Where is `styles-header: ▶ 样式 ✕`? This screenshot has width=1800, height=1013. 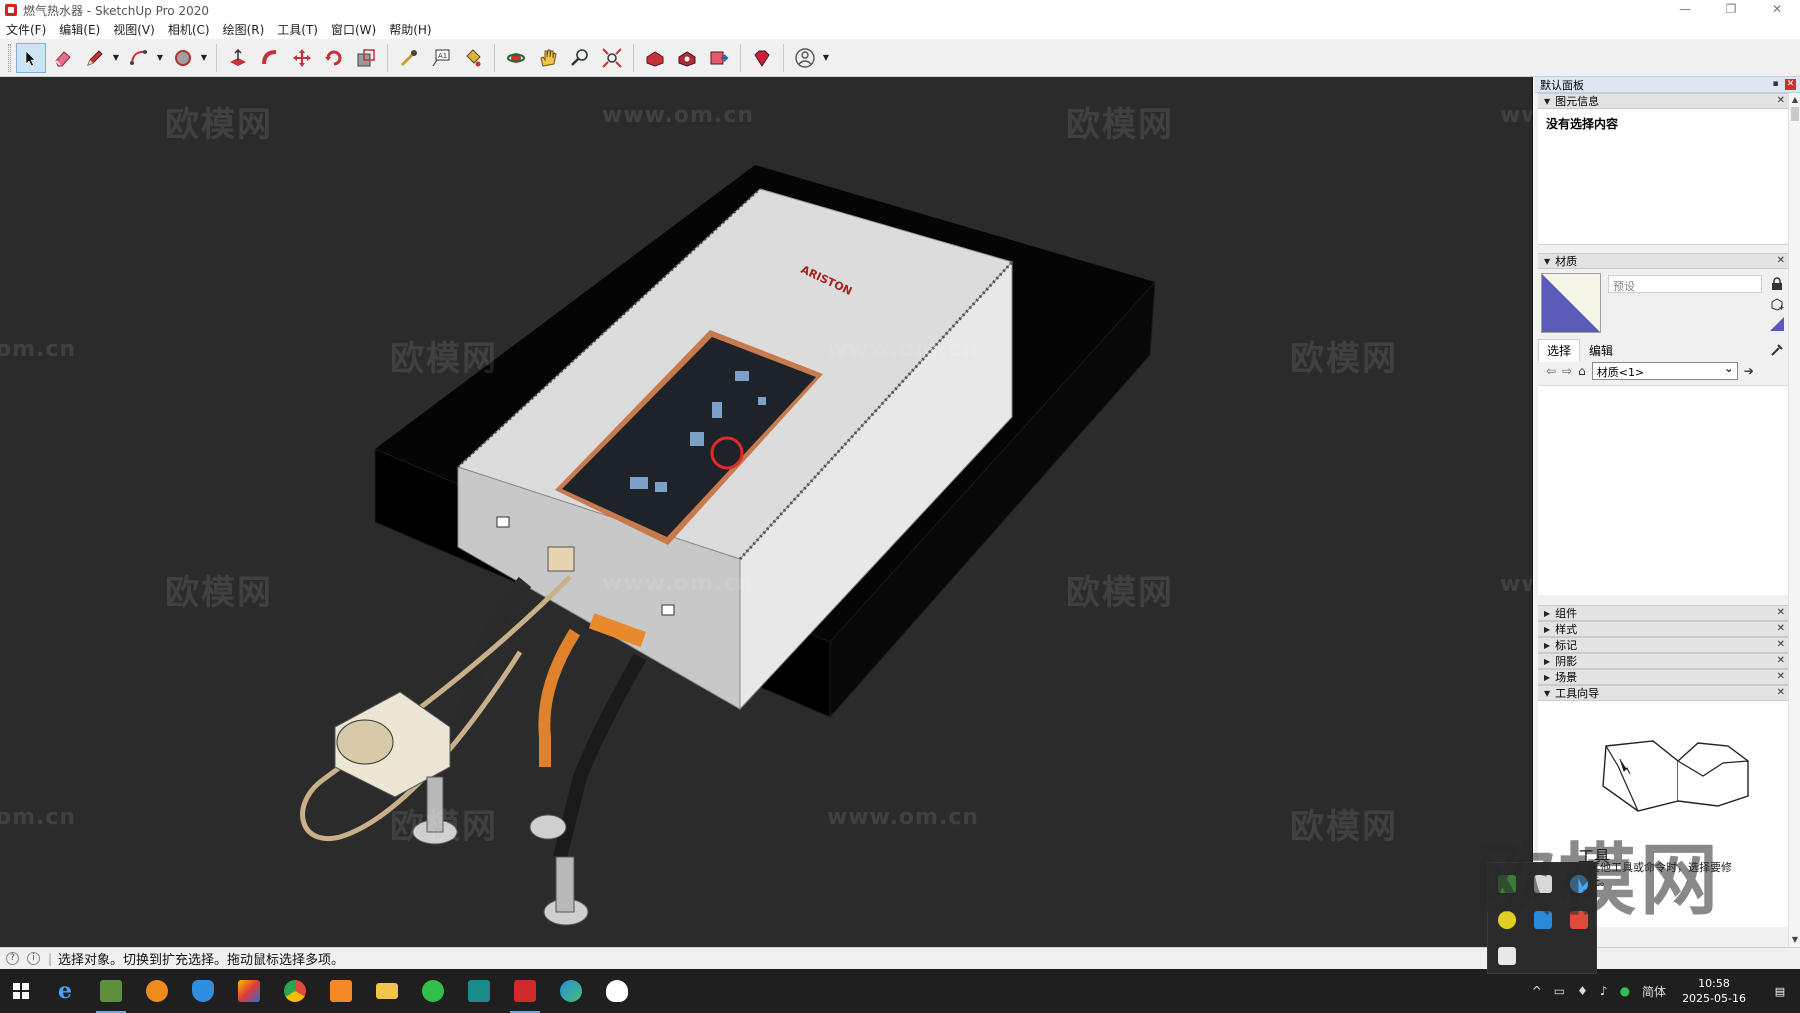 styles-header: ▶ 样式 ✕ is located at coordinates (1663, 629).